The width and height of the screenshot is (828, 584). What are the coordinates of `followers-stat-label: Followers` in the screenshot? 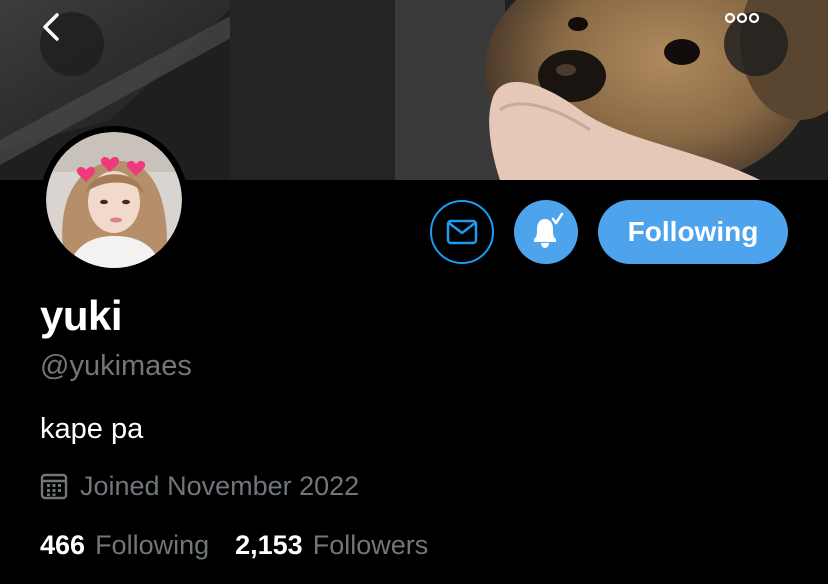 It's located at (370, 545).